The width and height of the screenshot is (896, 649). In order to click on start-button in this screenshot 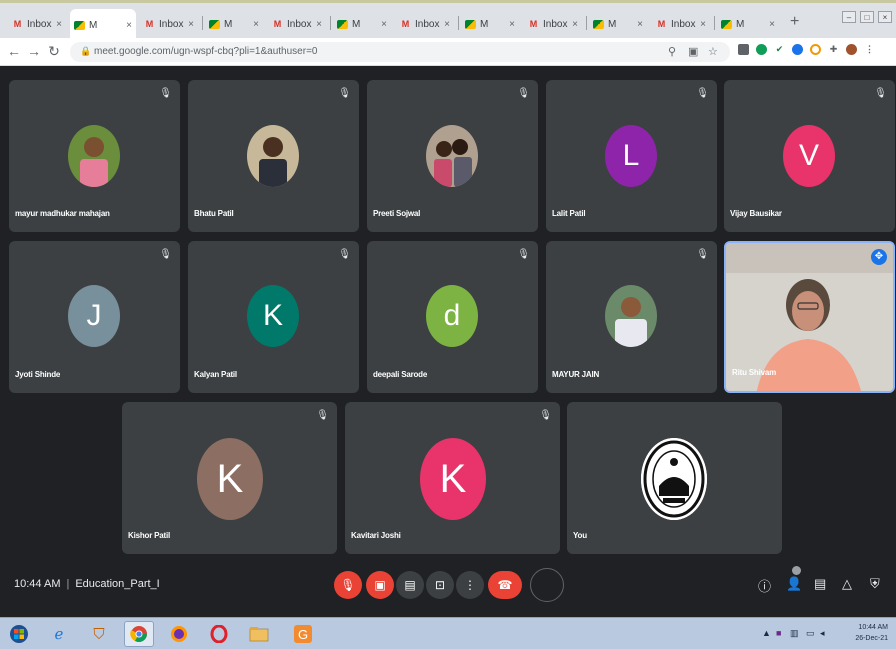, I will do `click(19, 634)`.